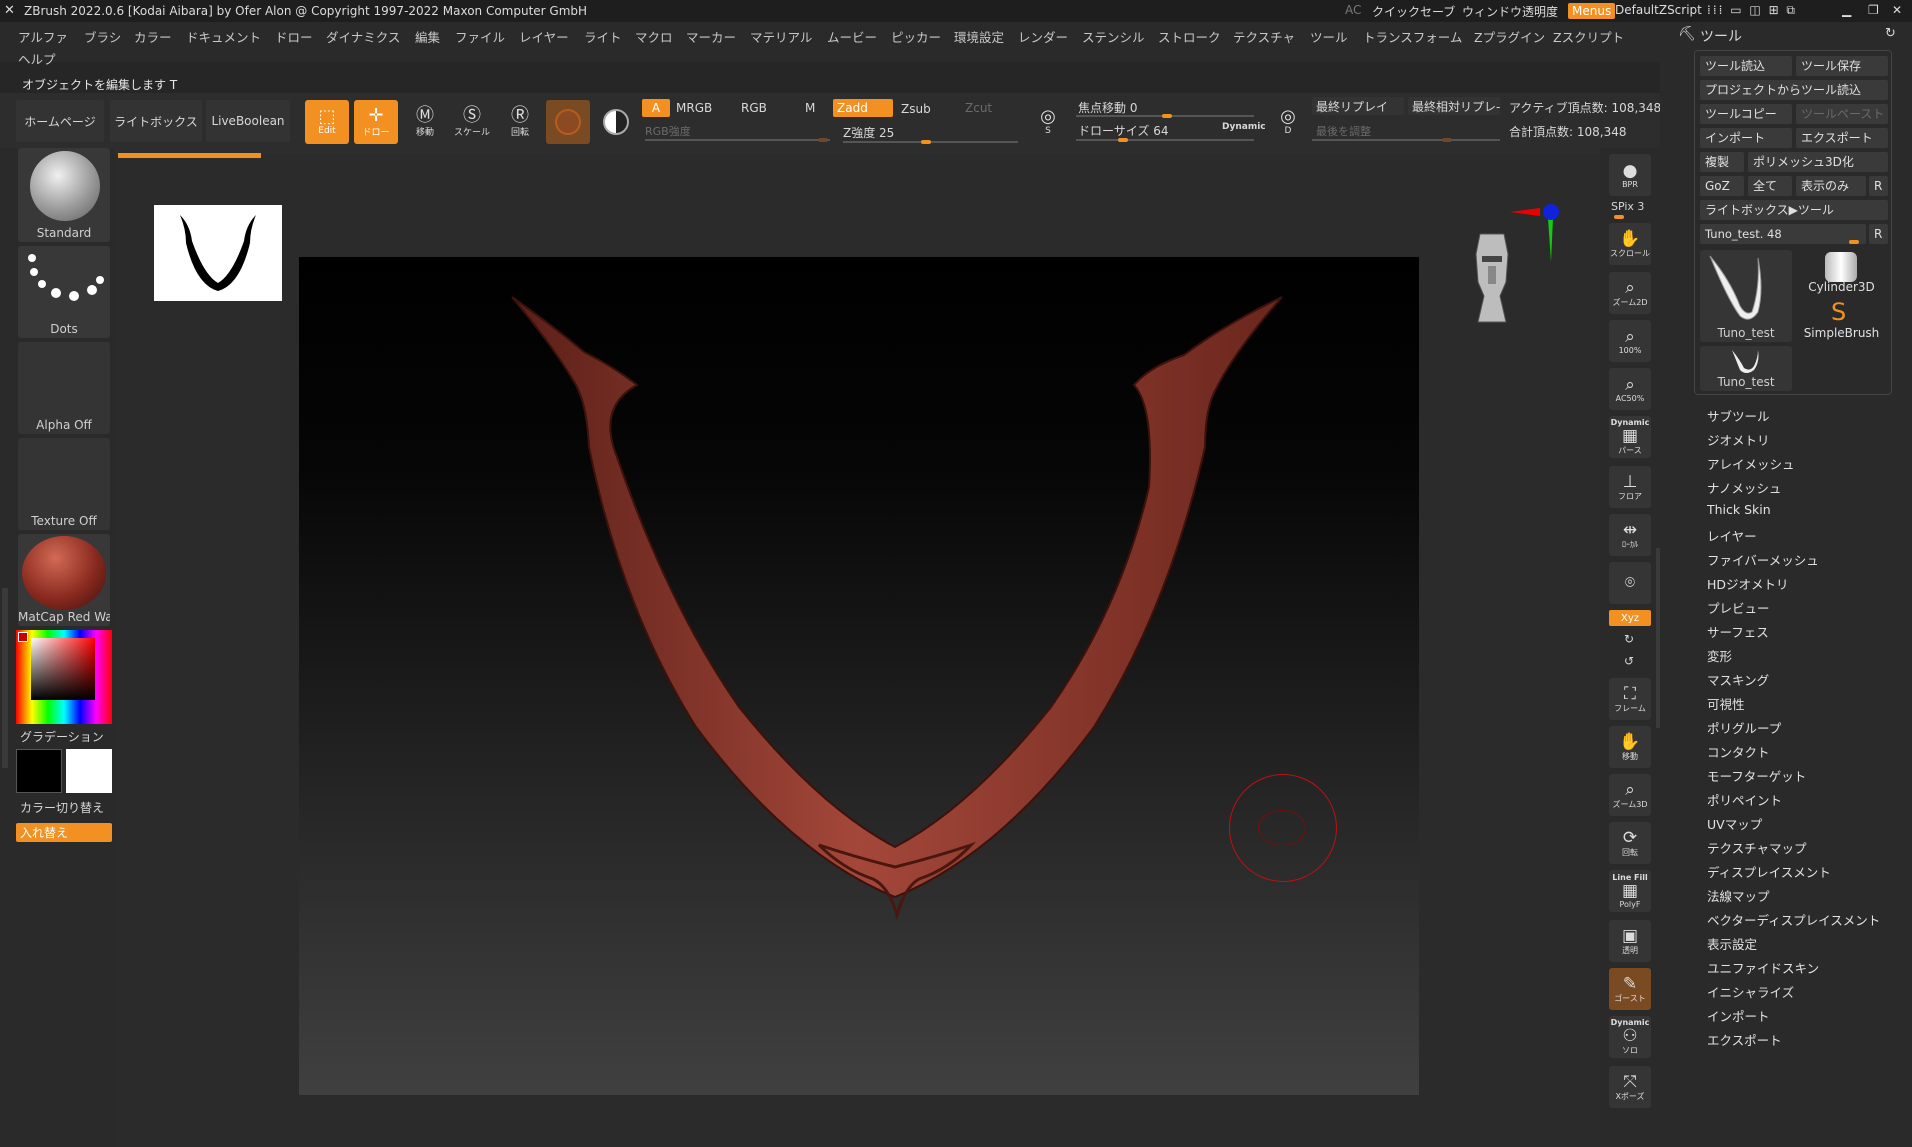 The image size is (1912, 1147). I want to click on palette-refresh-icon: ↻, so click(1890, 33).